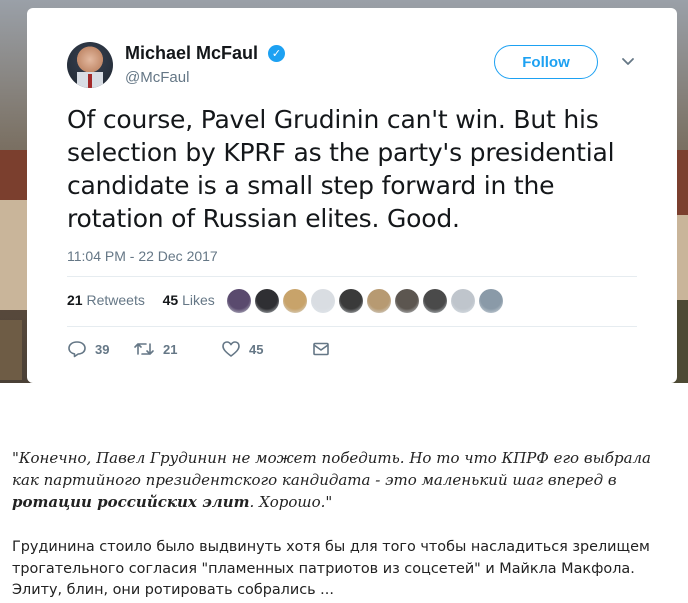 This screenshot has height=603, width=688. What do you see at coordinates (142, 256) in the screenshot?
I see `tweet-timestamp: 11:04 PM - 22 Dec 2017` at bounding box center [142, 256].